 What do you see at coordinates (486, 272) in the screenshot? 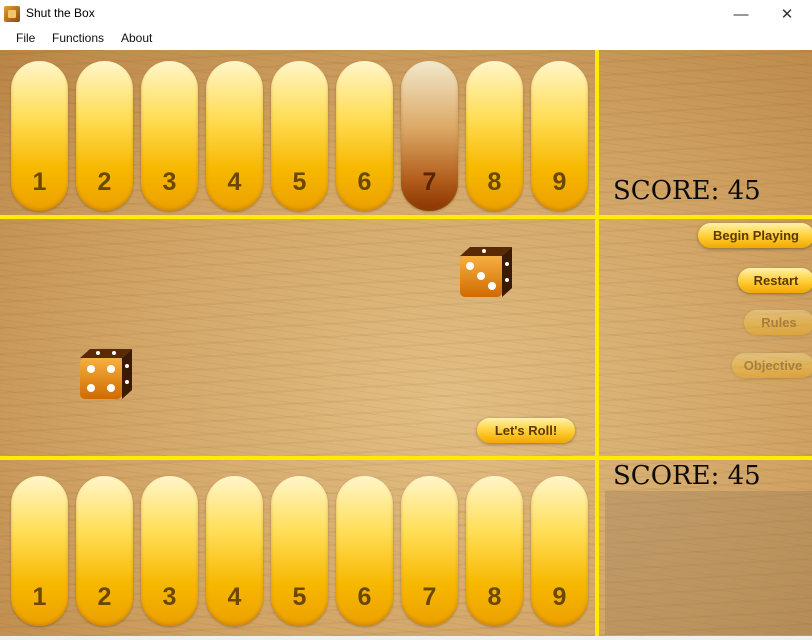
I see `die-three-icon` at bounding box center [486, 272].